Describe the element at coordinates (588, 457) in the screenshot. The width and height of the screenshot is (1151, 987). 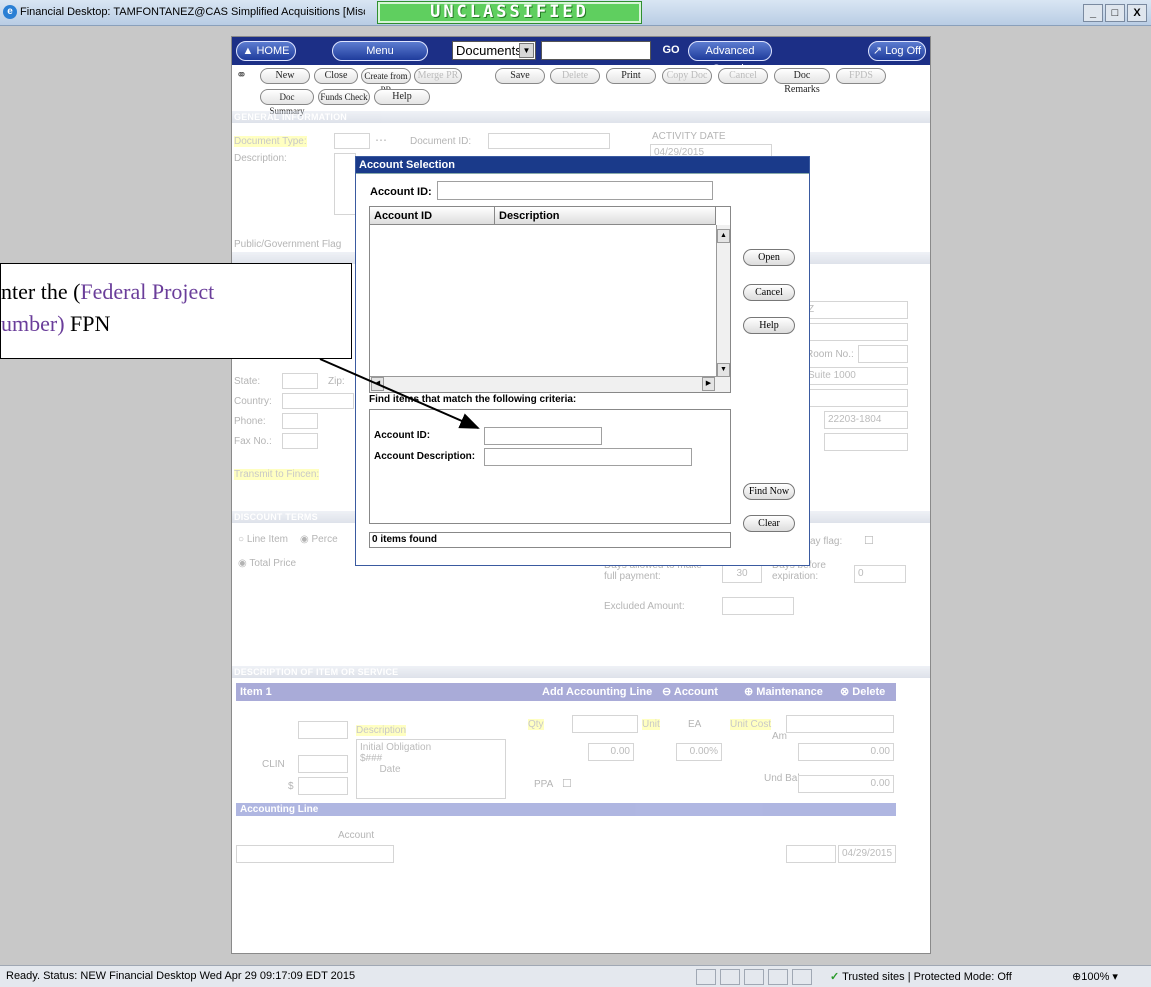
I see `crit-account-desc-input` at that location.